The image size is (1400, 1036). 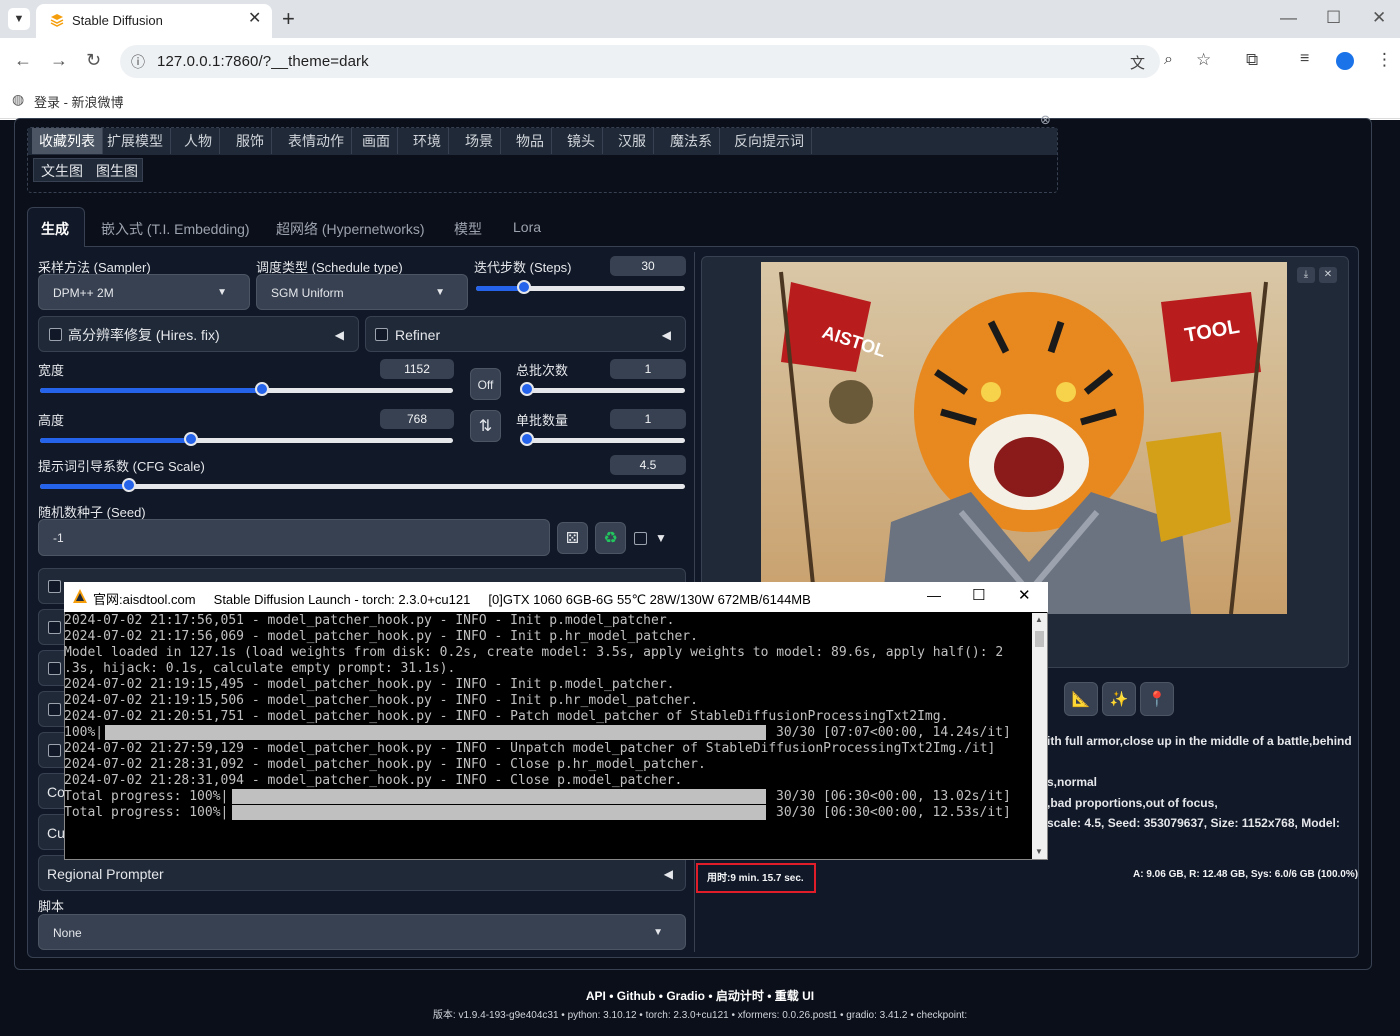 What do you see at coordinates (1039, 639) in the screenshot?
I see `scroll-thumb` at bounding box center [1039, 639].